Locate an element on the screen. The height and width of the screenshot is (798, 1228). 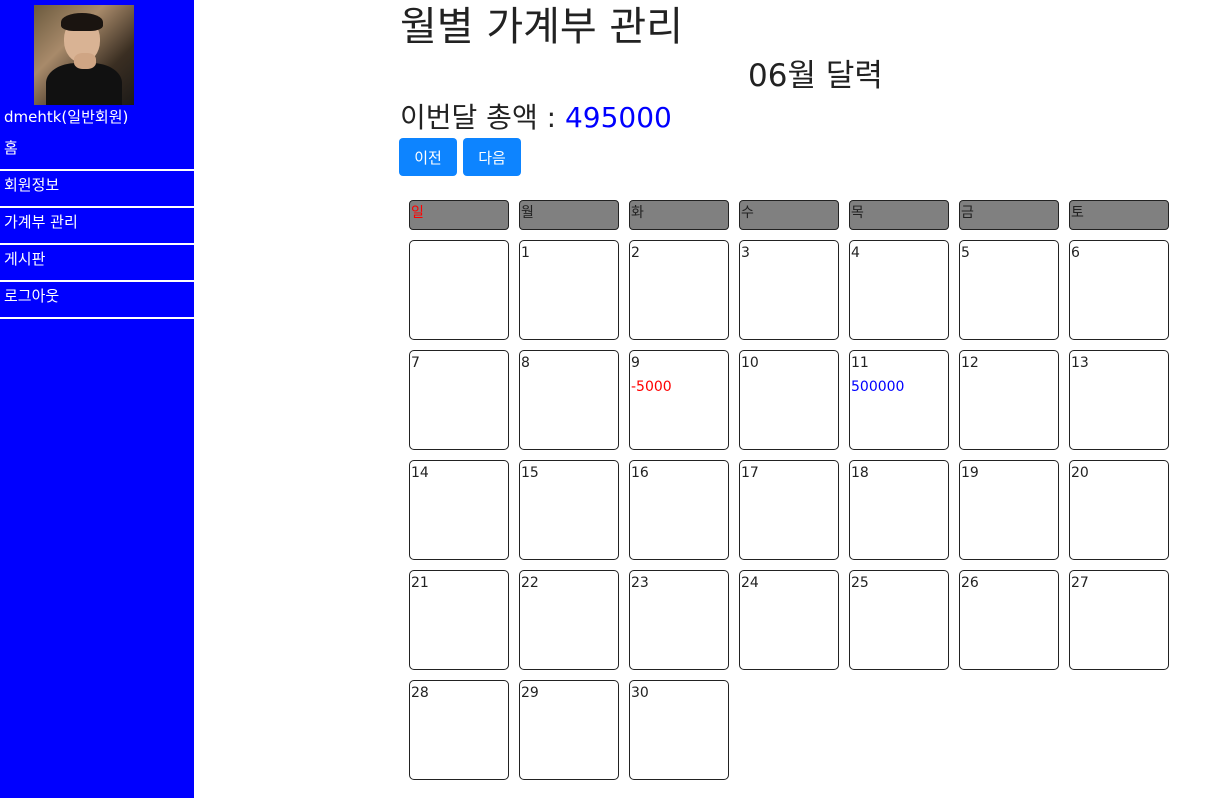
sidebar-item-ledger: 가계부 관리 is located at coordinates (97, 227).